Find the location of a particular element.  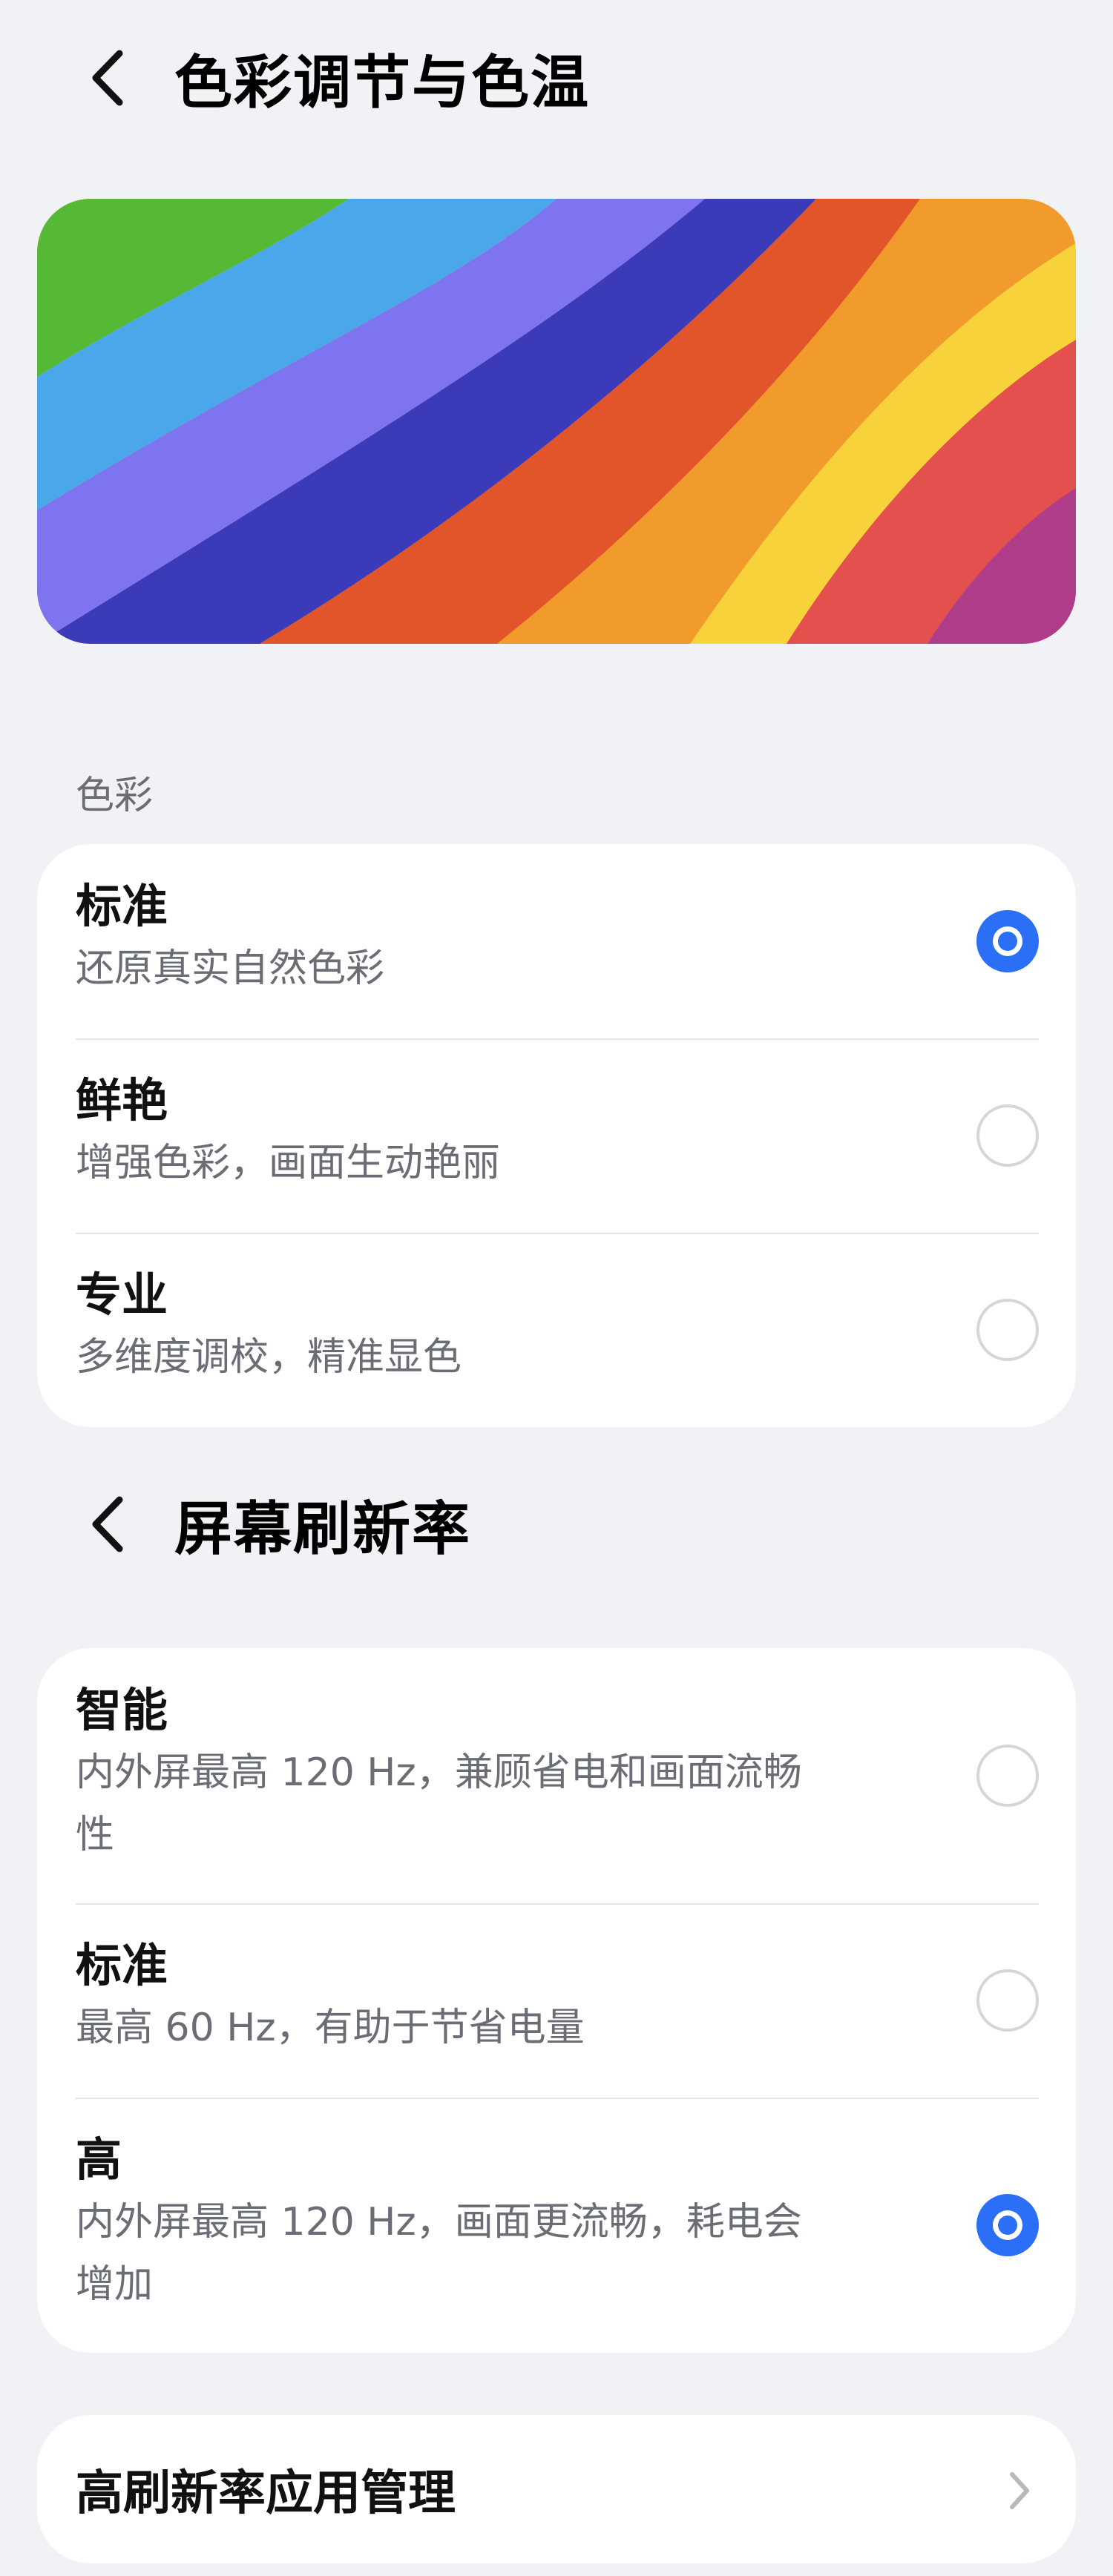

refresh-header: 屏幕刷新率 is located at coordinates (556, 1525).